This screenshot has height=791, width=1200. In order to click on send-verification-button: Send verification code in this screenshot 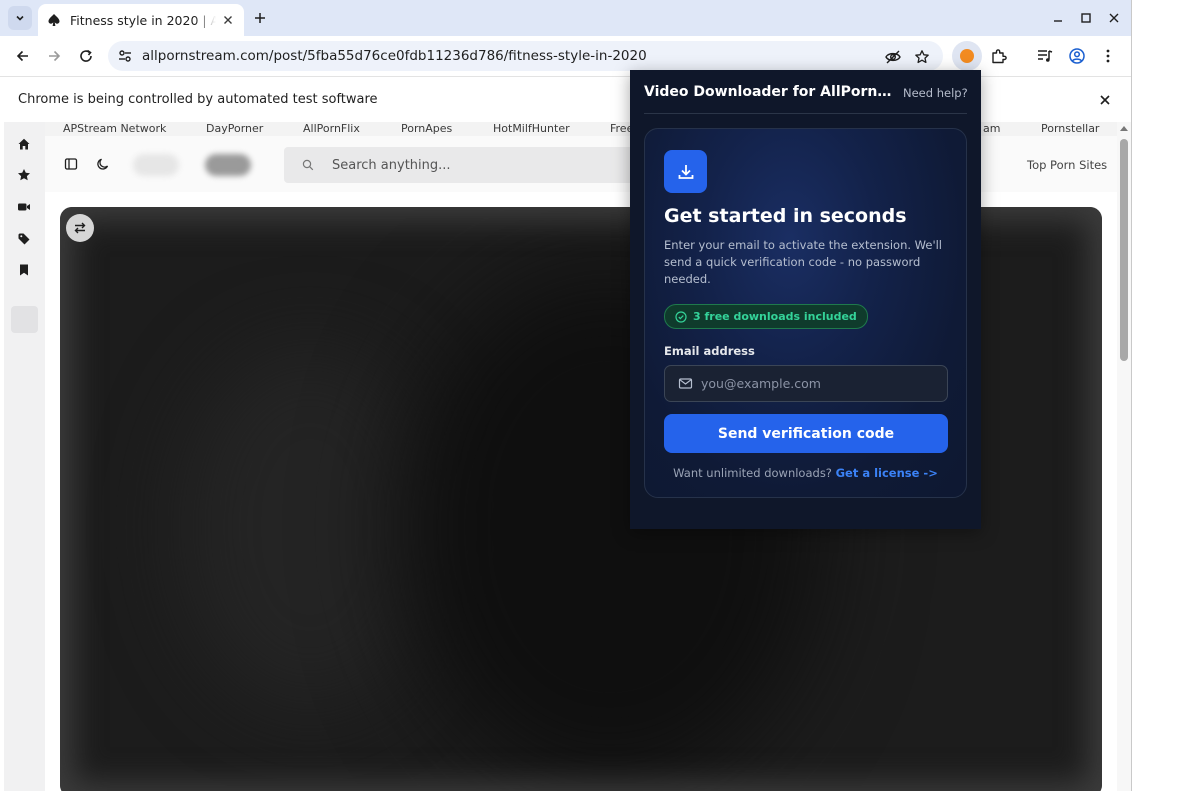, I will do `click(806, 433)`.